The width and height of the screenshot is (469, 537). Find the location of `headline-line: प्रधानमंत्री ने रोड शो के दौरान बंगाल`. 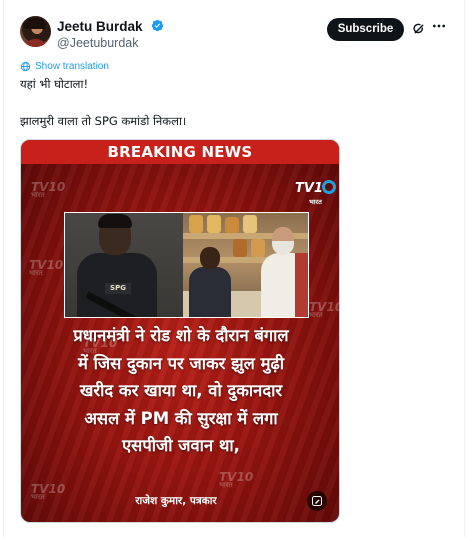

headline-line: प्रधानमंत्री ने रोड शो के दौरान बंगाल is located at coordinates (181, 335).